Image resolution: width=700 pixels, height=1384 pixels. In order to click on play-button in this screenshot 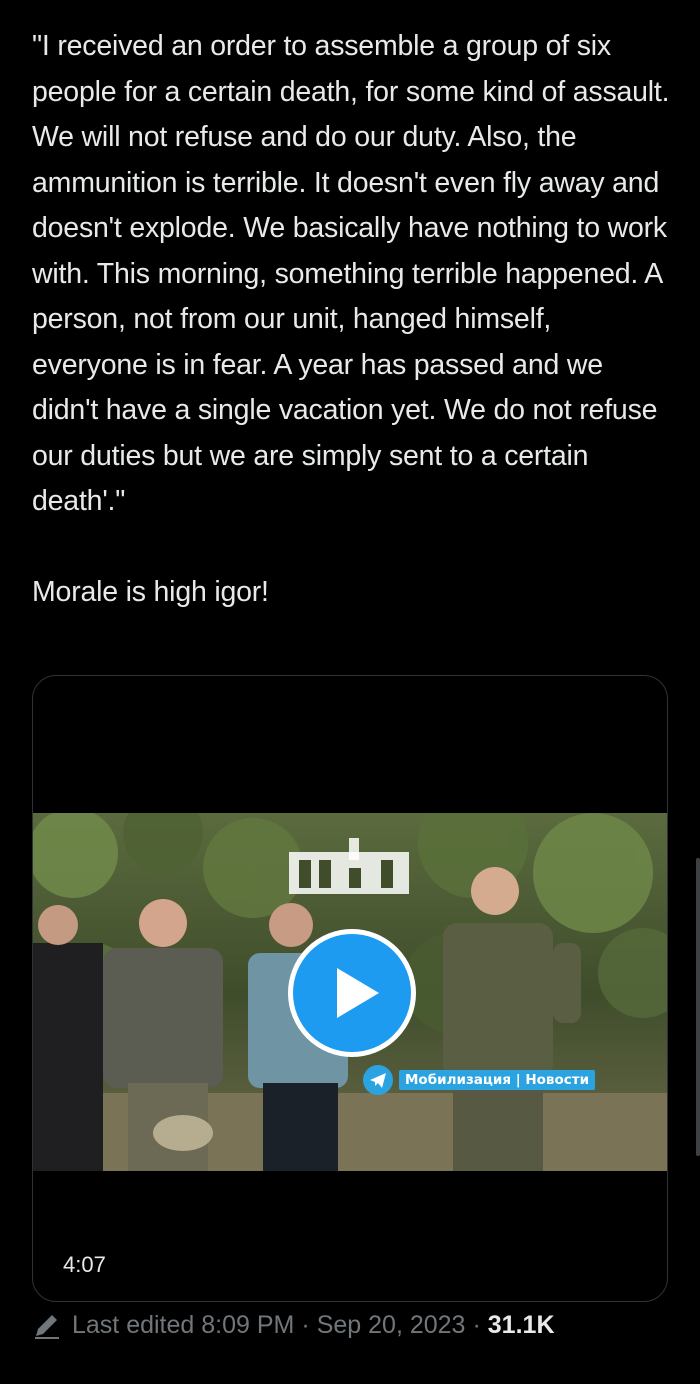, I will do `click(352, 993)`.